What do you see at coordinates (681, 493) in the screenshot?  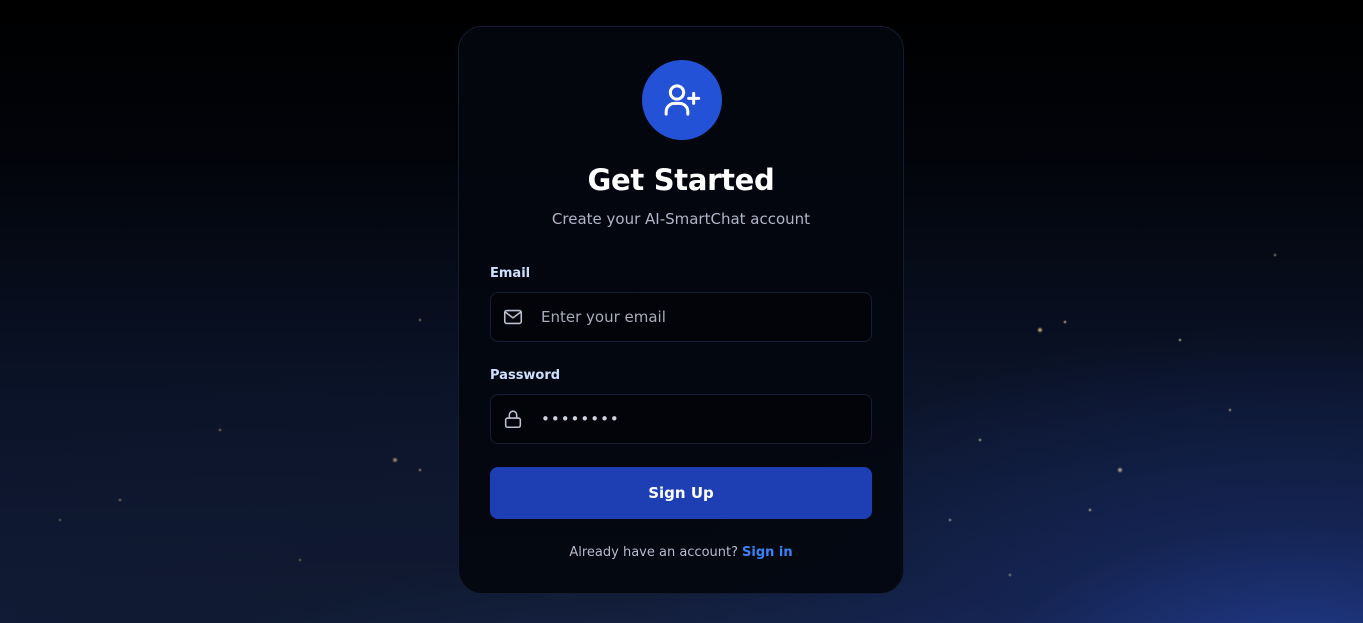 I see `sign-up-button: Sign Up` at bounding box center [681, 493].